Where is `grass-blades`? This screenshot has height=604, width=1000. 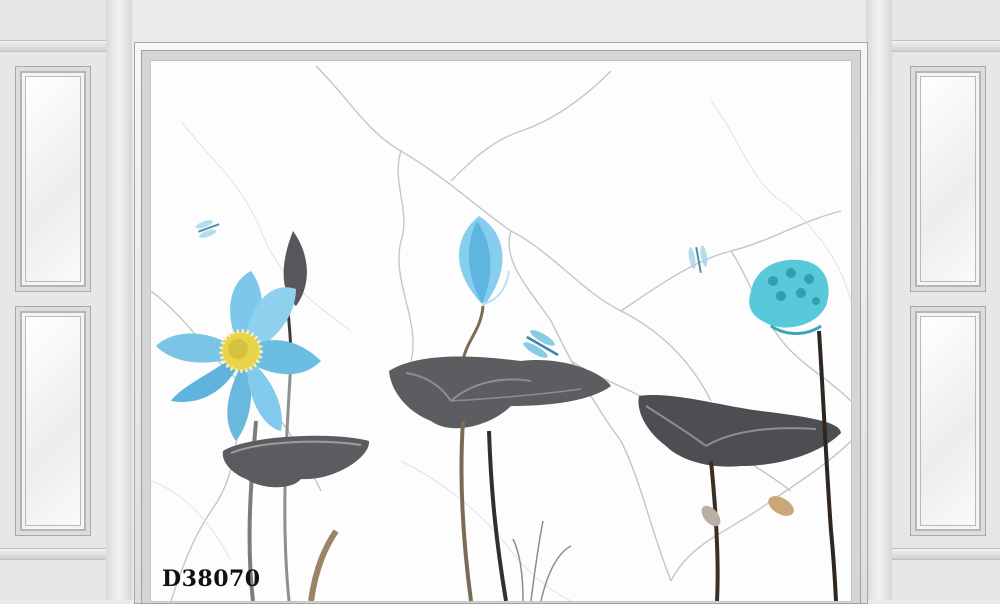
grass-blades is located at coordinates (542, 560).